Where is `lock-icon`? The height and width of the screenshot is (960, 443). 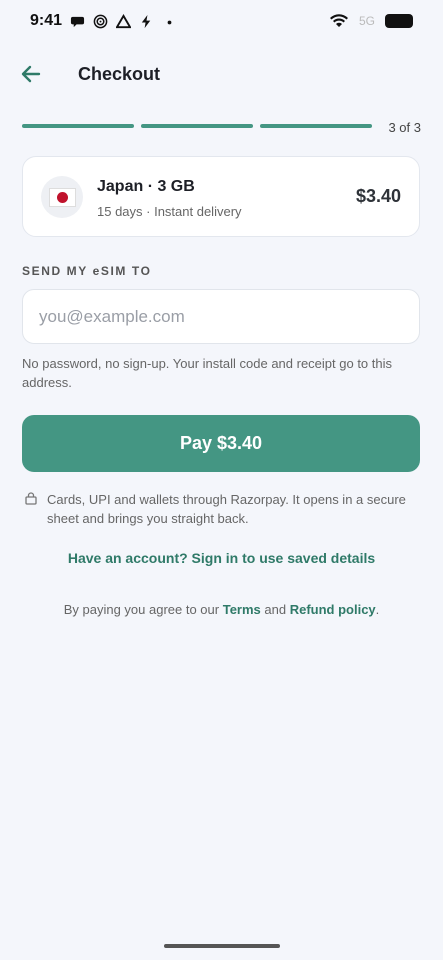 lock-icon is located at coordinates (31, 498).